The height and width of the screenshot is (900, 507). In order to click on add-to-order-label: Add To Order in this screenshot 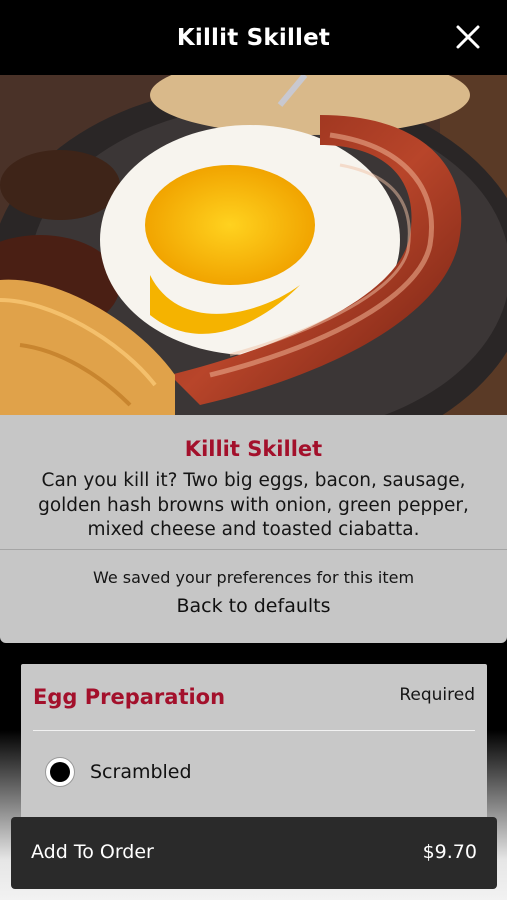, I will do `click(92, 852)`.